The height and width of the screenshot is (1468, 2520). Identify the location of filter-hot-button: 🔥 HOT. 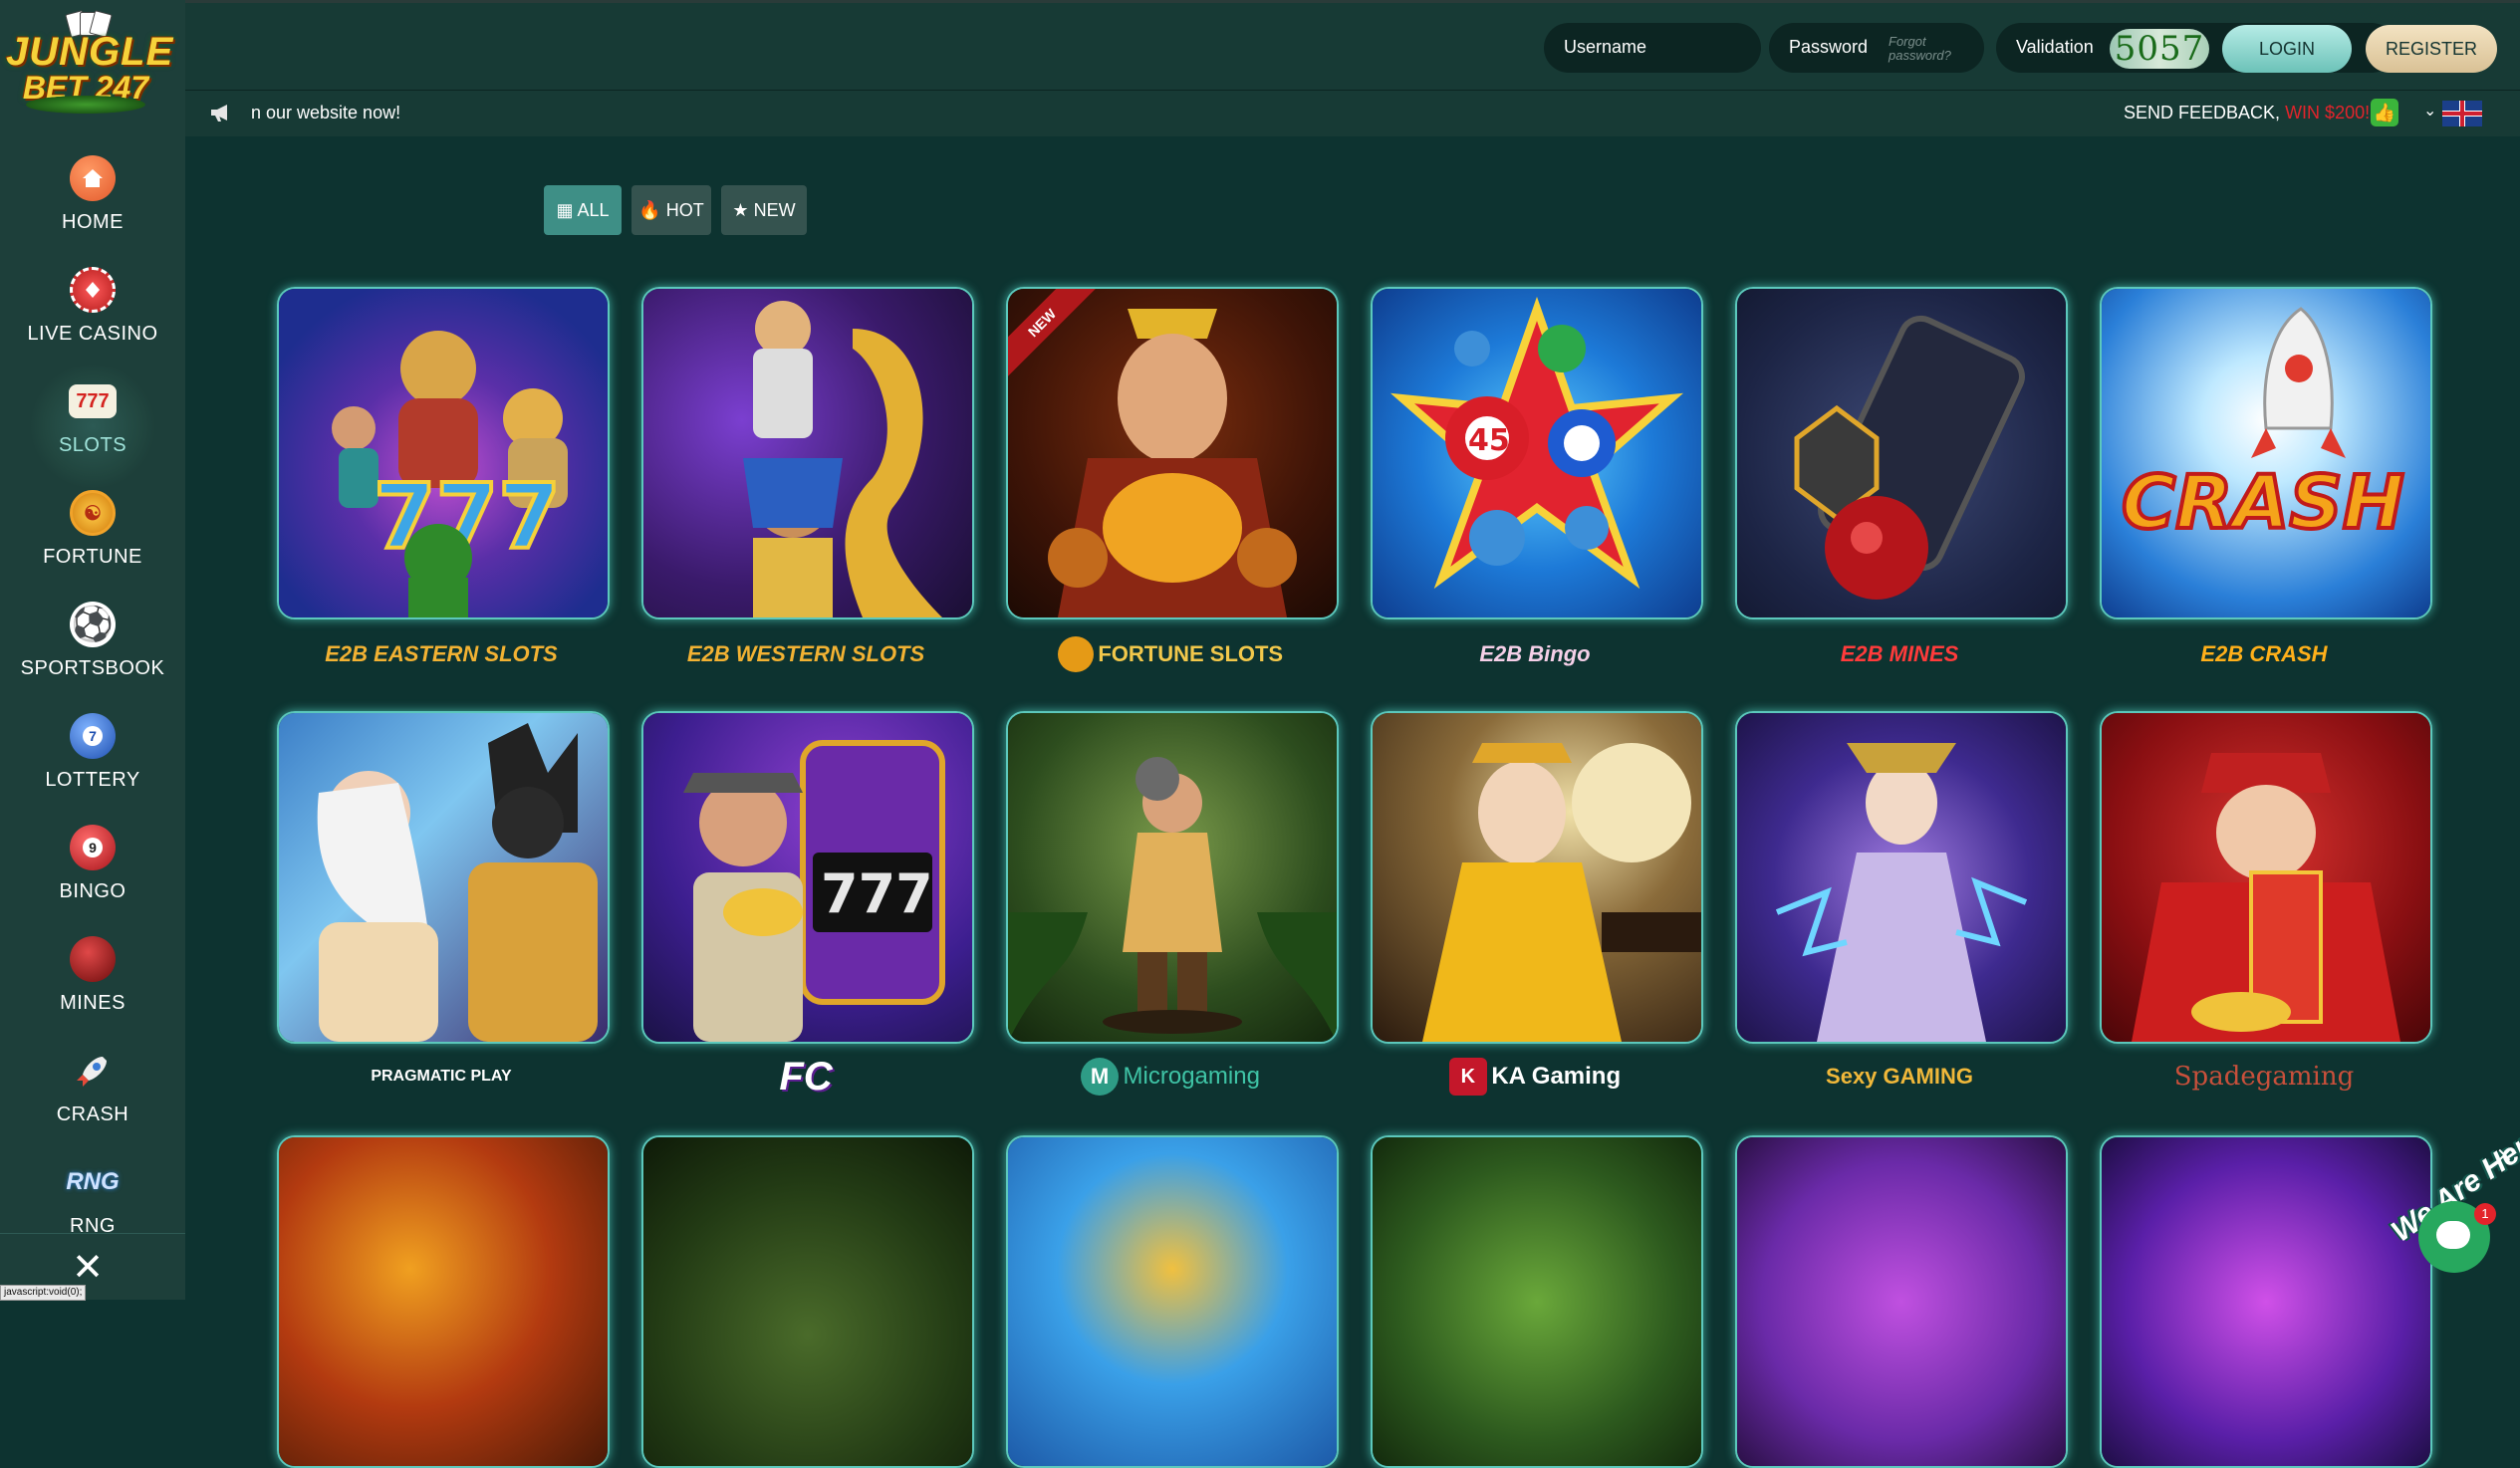
(671, 210).